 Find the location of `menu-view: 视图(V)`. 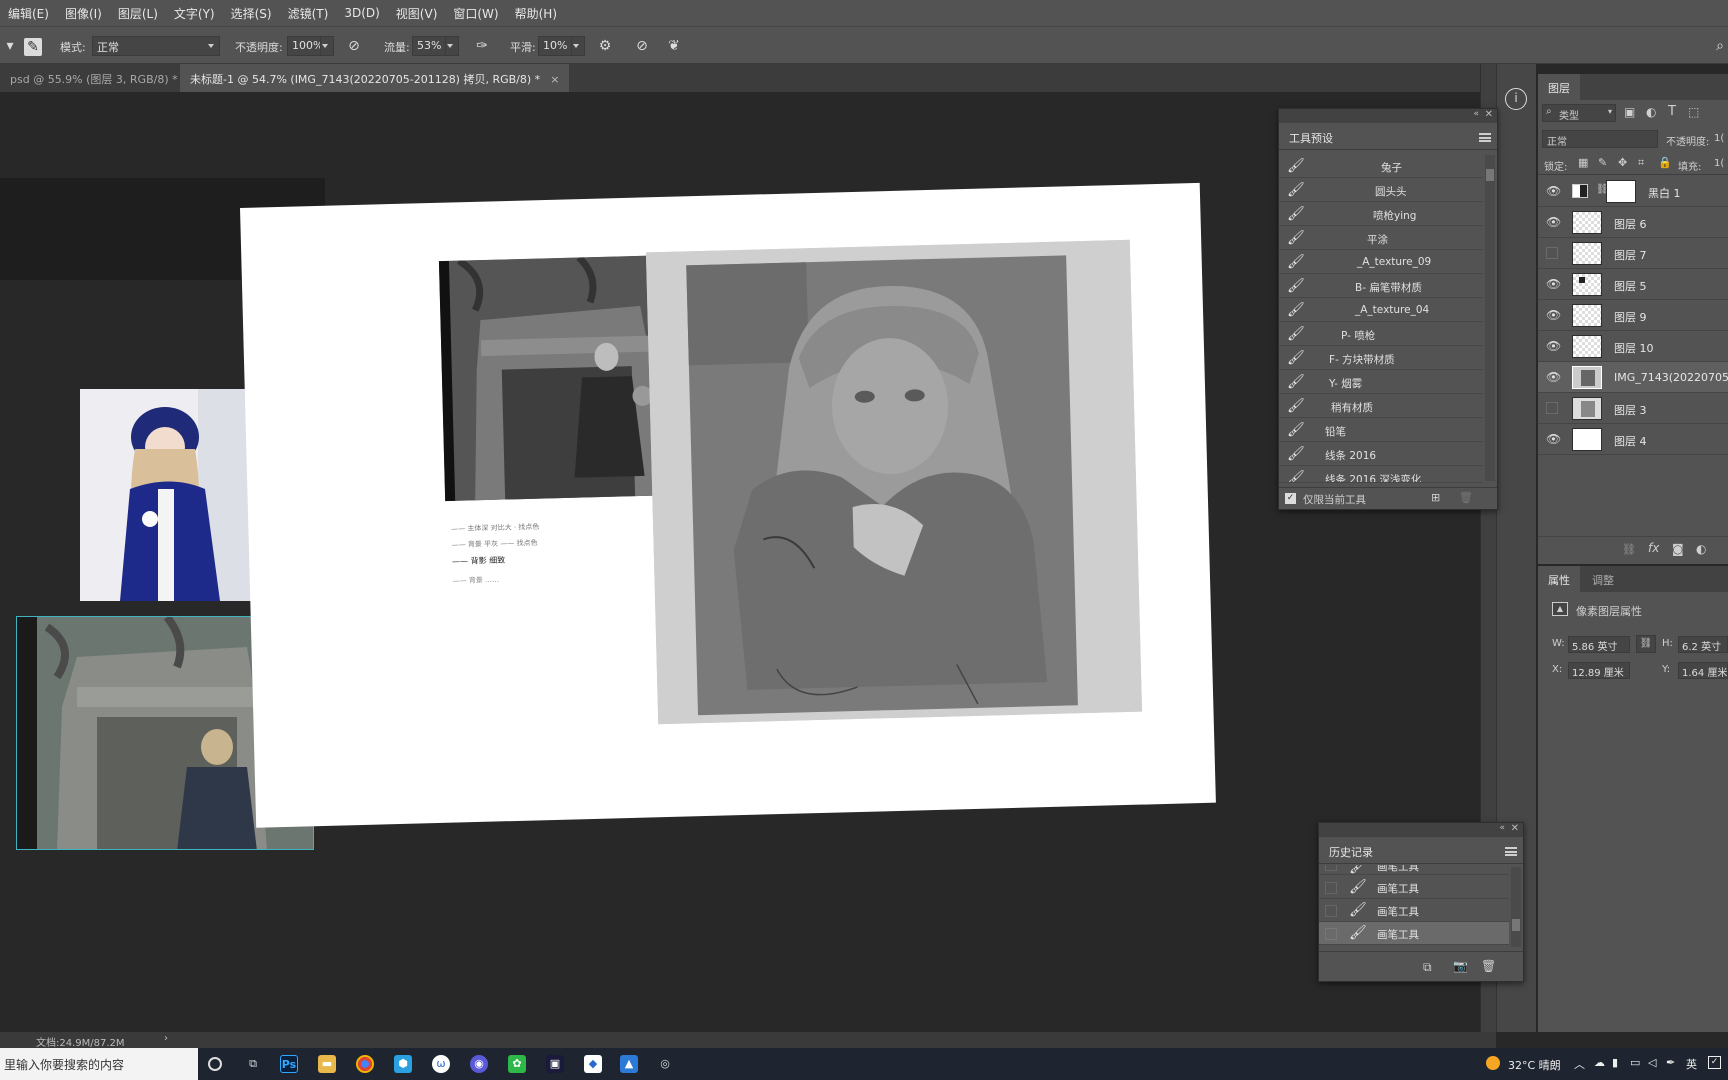

menu-view: 视图(V) is located at coordinates (417, 13).